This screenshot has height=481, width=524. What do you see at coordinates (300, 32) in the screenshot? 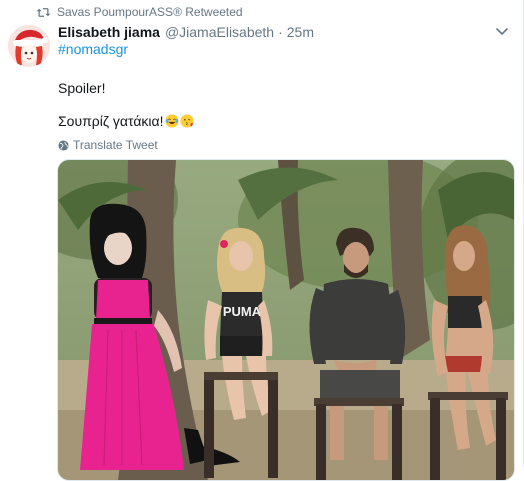
I see `tweet-timestamp: 25m` at bounding box center [300, 32].